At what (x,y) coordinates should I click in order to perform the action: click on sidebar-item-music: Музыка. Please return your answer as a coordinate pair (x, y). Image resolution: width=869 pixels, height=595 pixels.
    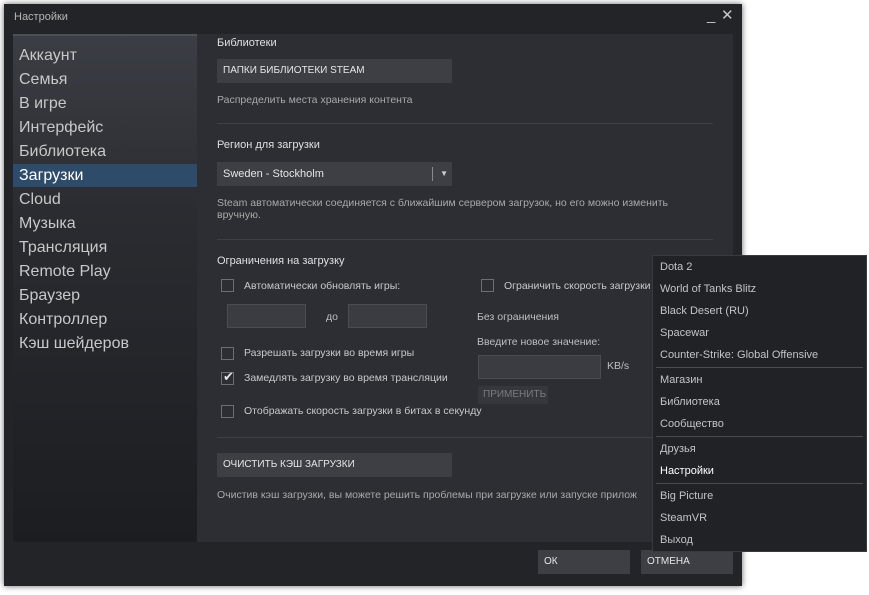
    Looking at the image, I should click on (105, 223).